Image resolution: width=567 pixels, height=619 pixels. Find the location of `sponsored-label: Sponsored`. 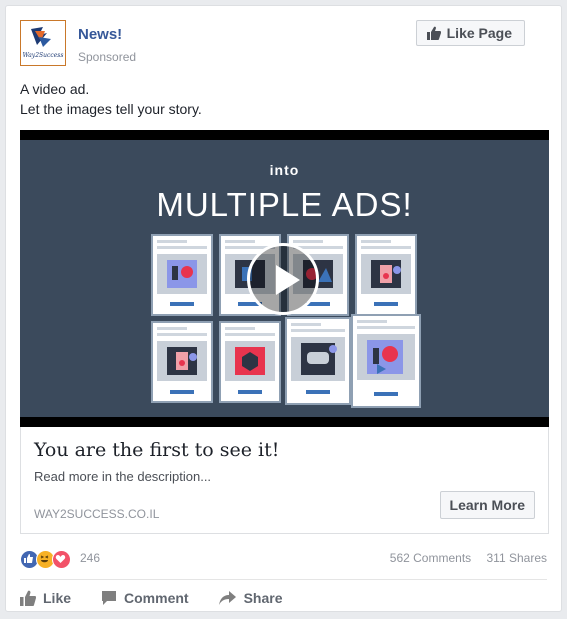

sponsored-label: Sponsored is located at coordinates (107, 57).